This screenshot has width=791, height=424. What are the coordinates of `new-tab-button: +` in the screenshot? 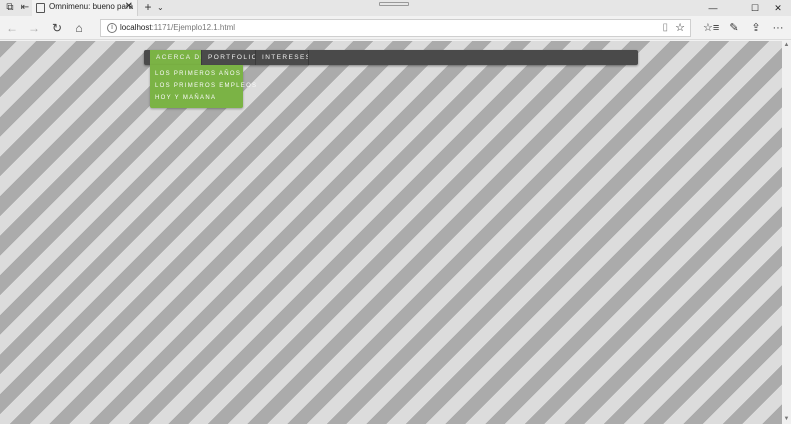 It's located at (148, 7).